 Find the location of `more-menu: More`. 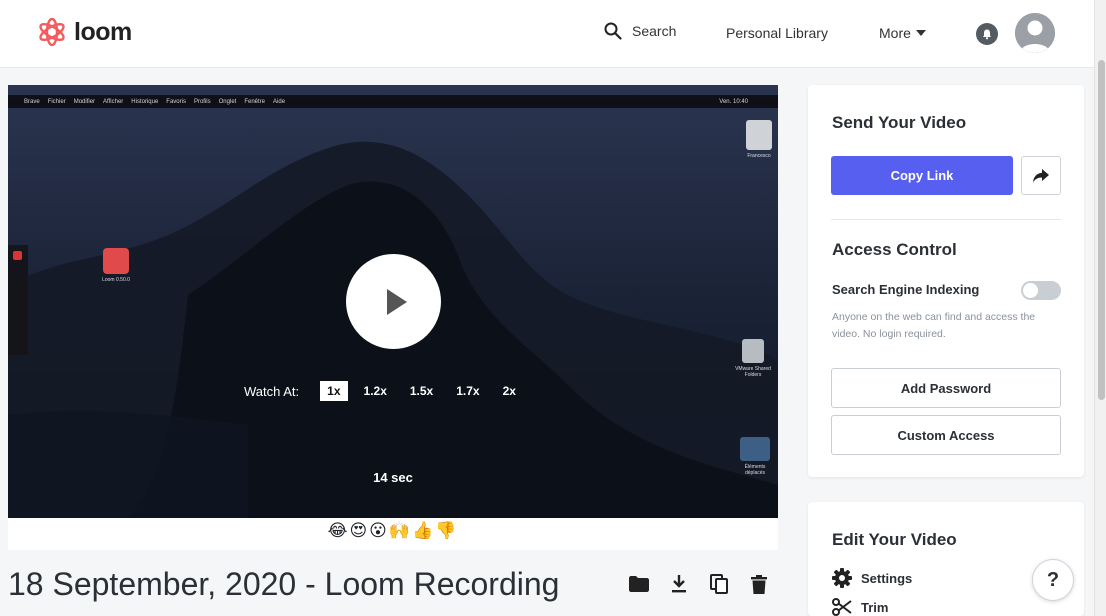

more-menu: More is located at coordinates (902, 33).